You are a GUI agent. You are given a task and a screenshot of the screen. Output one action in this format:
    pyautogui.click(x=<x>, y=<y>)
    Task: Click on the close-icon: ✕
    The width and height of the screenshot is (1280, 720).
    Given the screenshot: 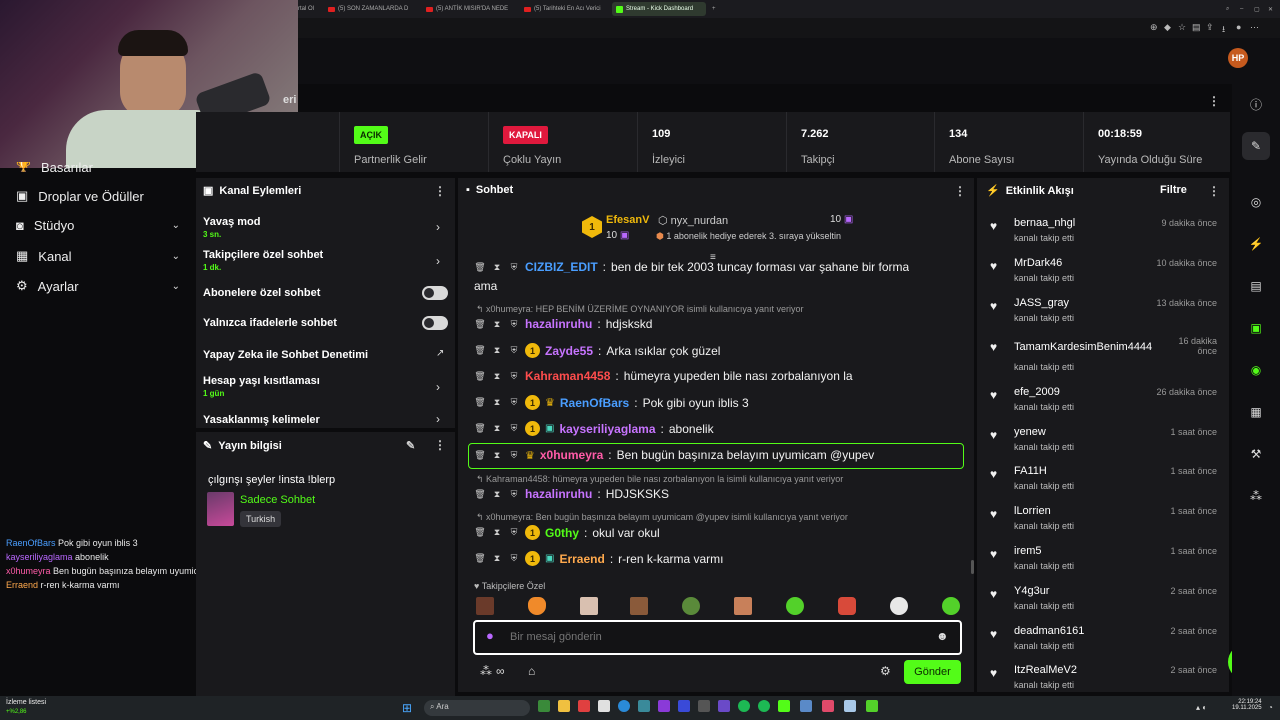 What is the action you would take?
    pyautogui.click(x=1270, y=9)
    